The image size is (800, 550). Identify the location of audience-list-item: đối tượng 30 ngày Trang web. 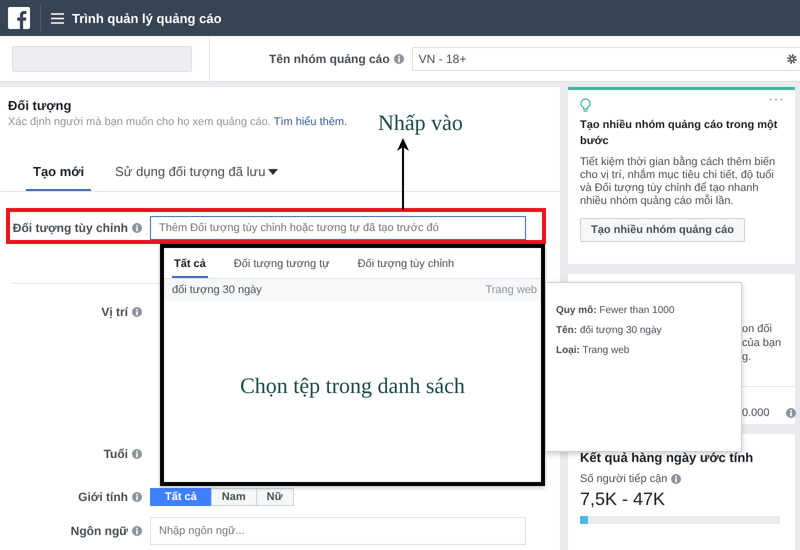
(352, 290).